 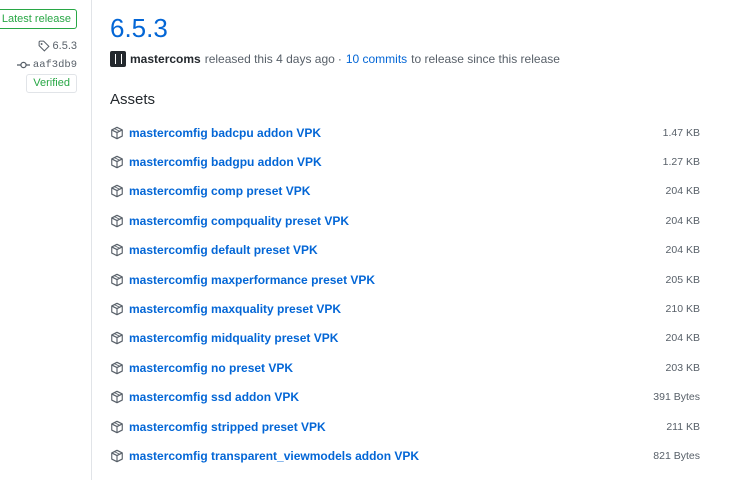 I want to click on since-text: to release since this release, so click(x=485, y=59).